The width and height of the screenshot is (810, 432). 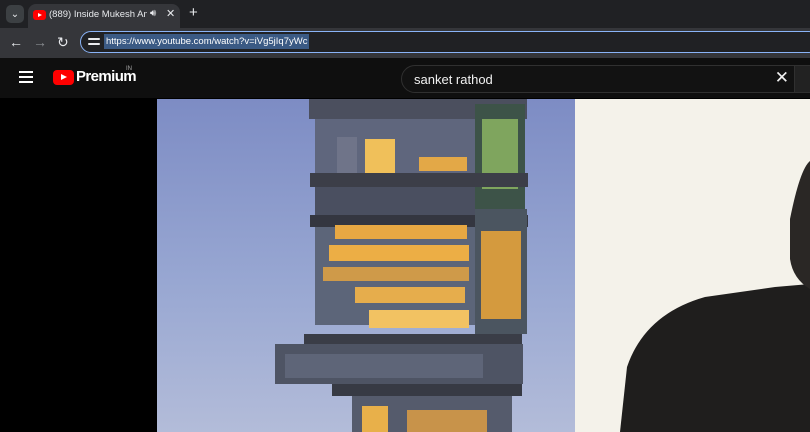 I want to click on speaker-icon: 🔊︎, so click(x=153, y=13).